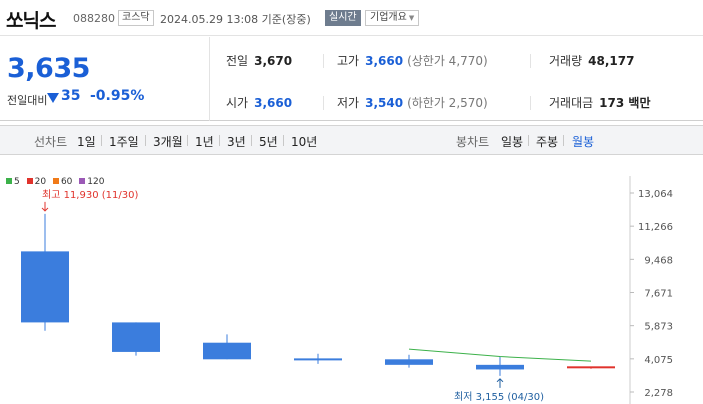 This screenshot has width=703, height=404. Describe the element at coordinates (655, 194) in the screenshot. I see `y-tick-label: 13,064` at that location.